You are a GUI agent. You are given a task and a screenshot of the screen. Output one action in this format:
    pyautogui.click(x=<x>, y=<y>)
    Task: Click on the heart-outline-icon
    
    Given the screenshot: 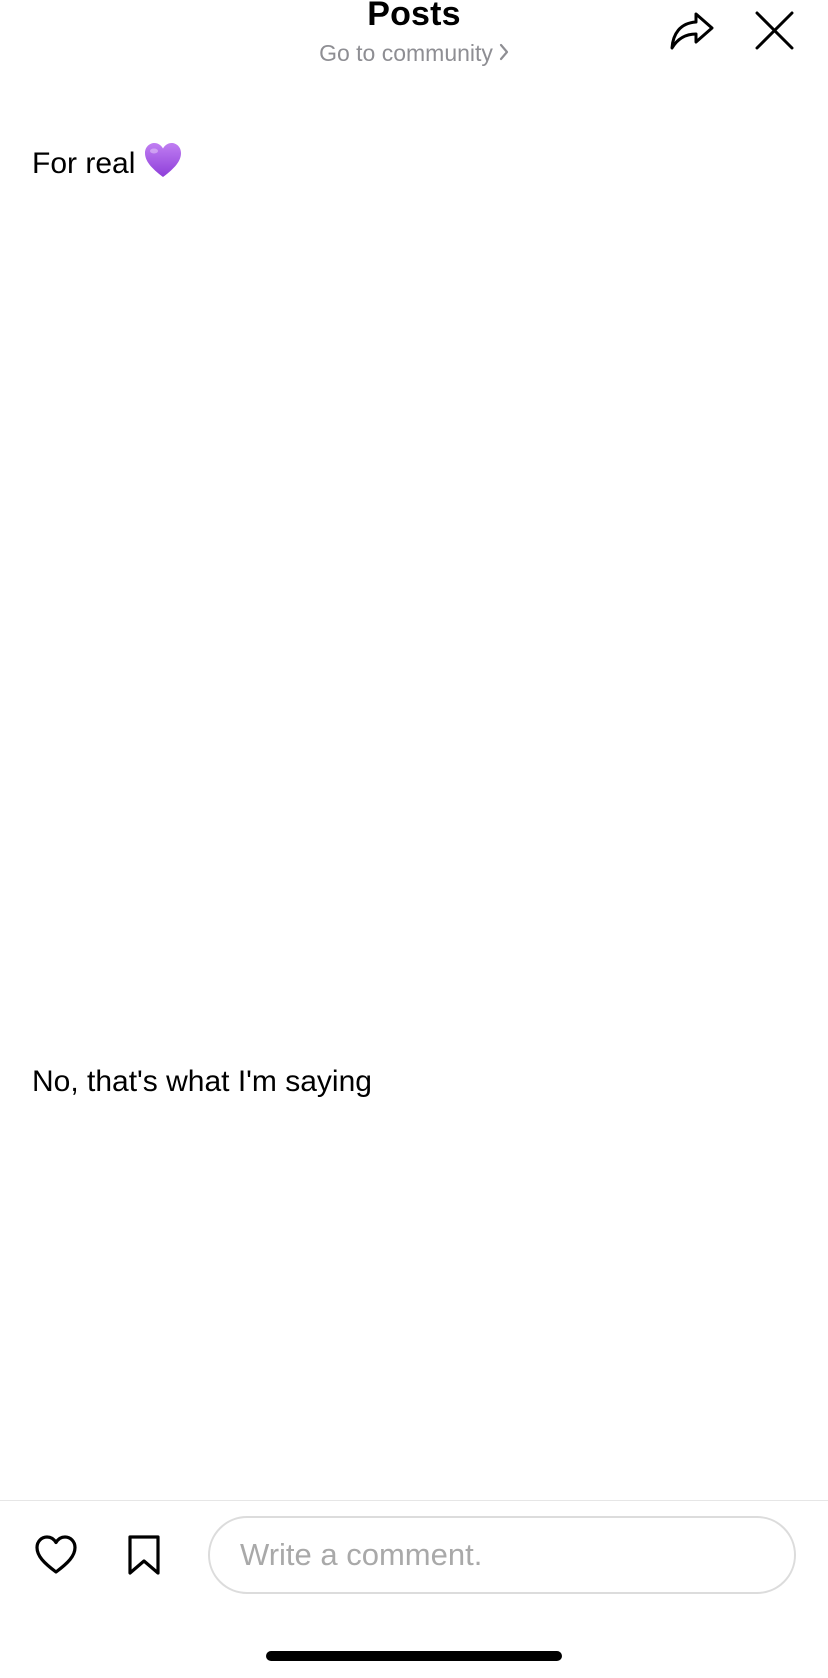 What is the action you would take?
    pyautogui.click(x=56, y=1554)
    